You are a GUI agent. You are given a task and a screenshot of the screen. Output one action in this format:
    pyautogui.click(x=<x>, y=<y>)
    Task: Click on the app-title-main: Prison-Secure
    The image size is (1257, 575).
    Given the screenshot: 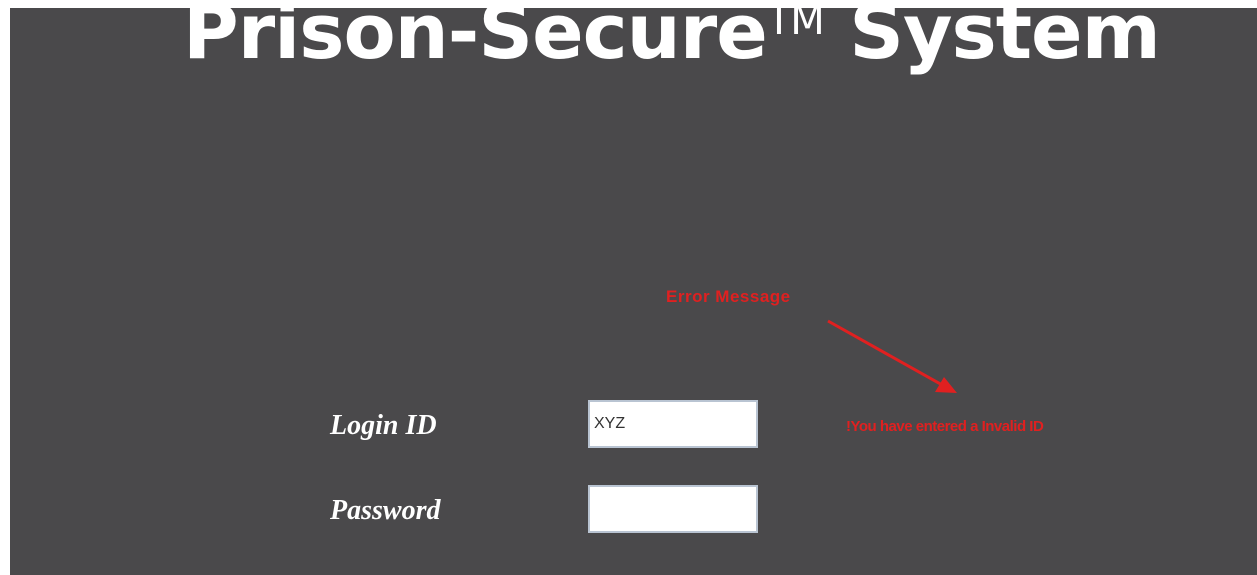 What is the action you would take?
    pyautogui.click(x=475, y=42)
    